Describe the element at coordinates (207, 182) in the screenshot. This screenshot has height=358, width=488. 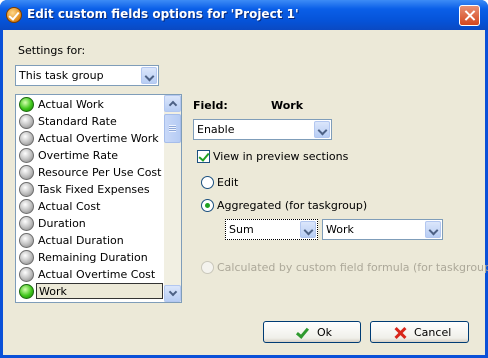
I see `edit-radio` at that location.